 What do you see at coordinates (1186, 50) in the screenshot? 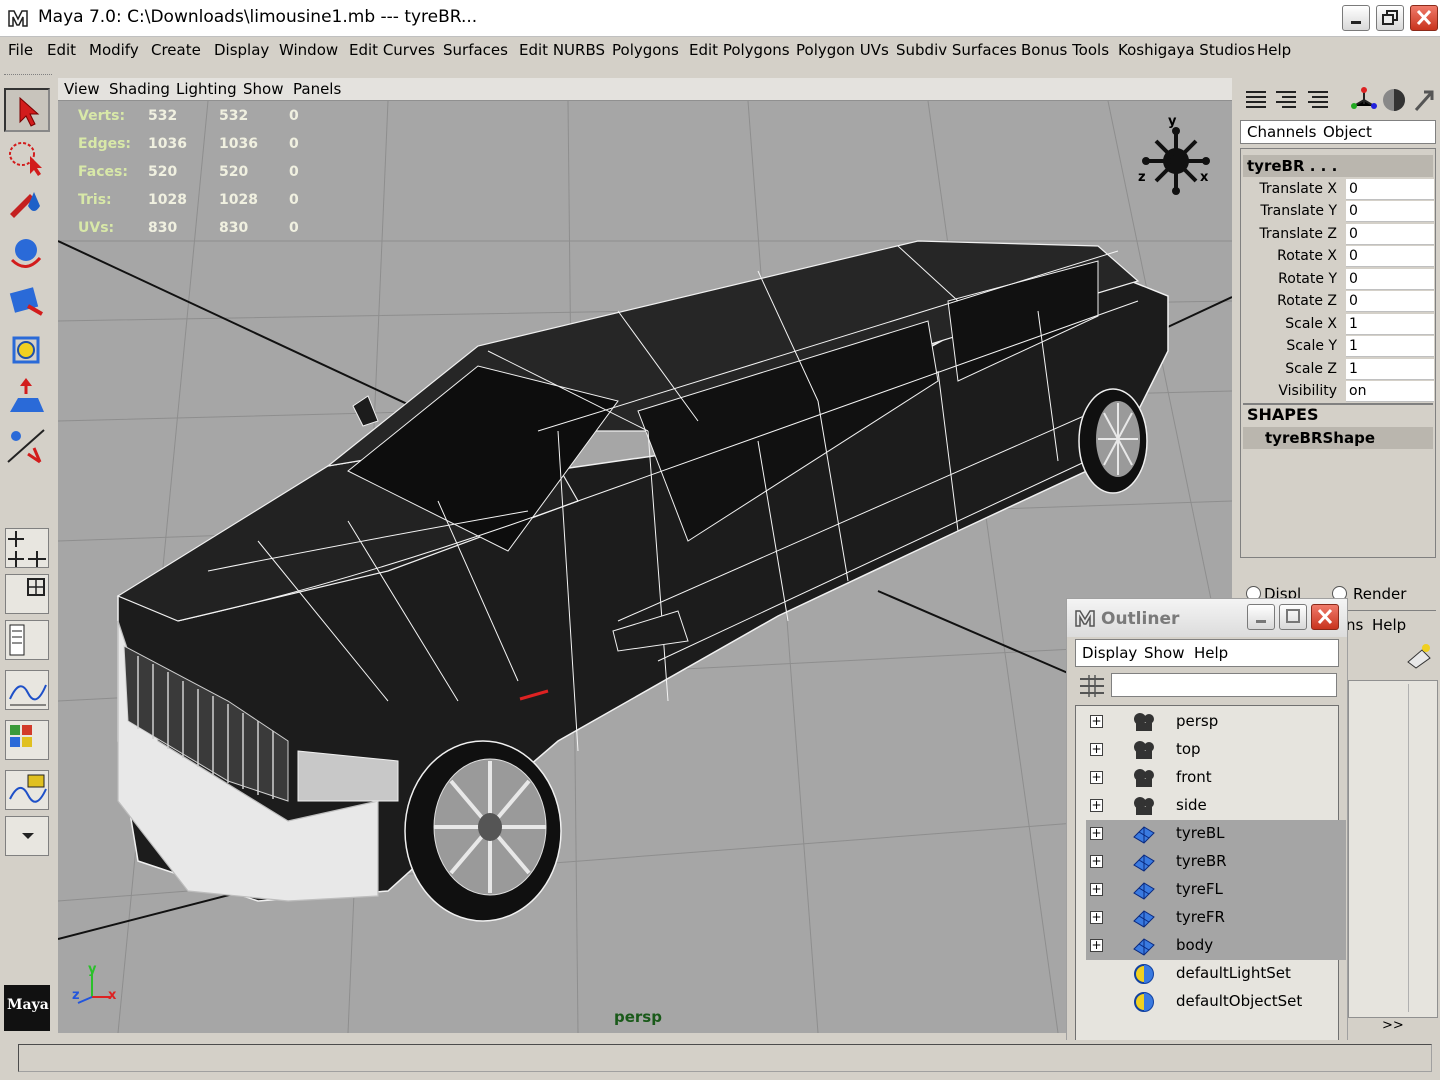
I see `menu-koshigaya-studios: Koshigaya Studios` at bounding box center [1186, 50].